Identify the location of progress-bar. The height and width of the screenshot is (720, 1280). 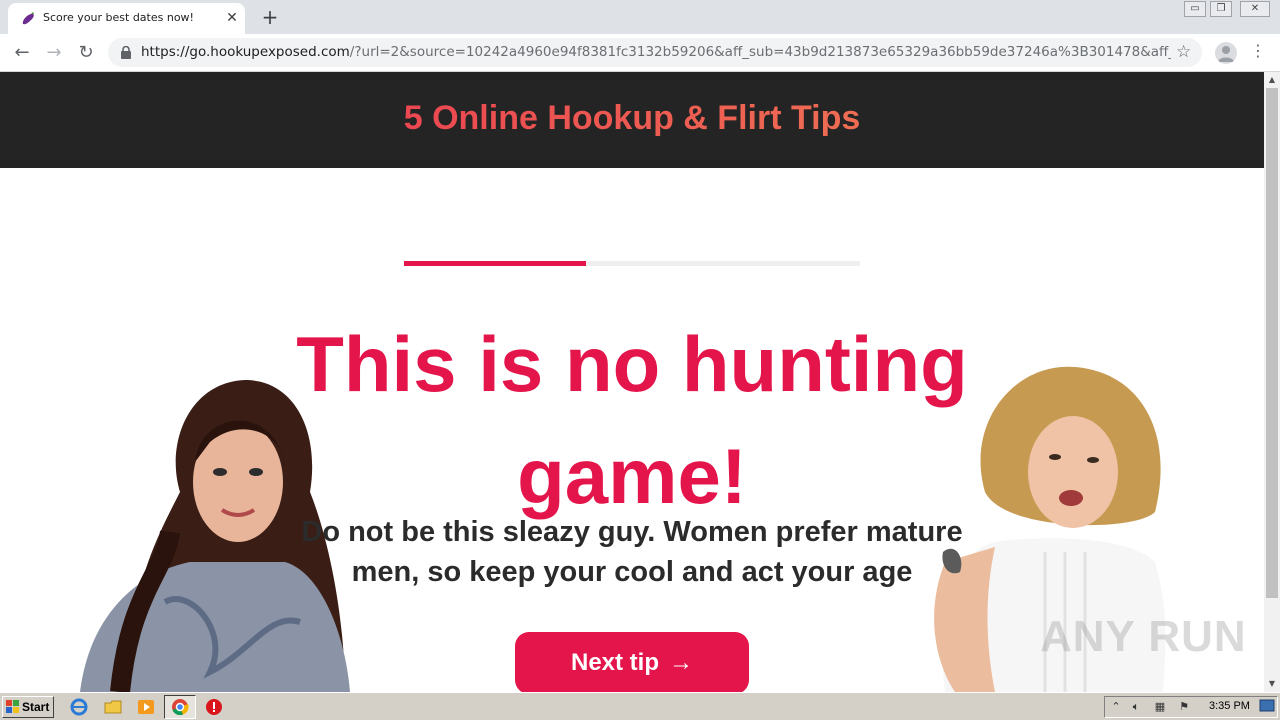
(632, 263).